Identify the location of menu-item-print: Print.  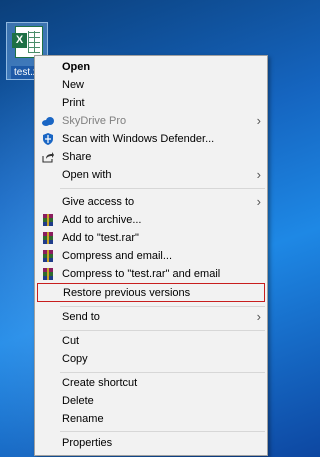
(151, 103).